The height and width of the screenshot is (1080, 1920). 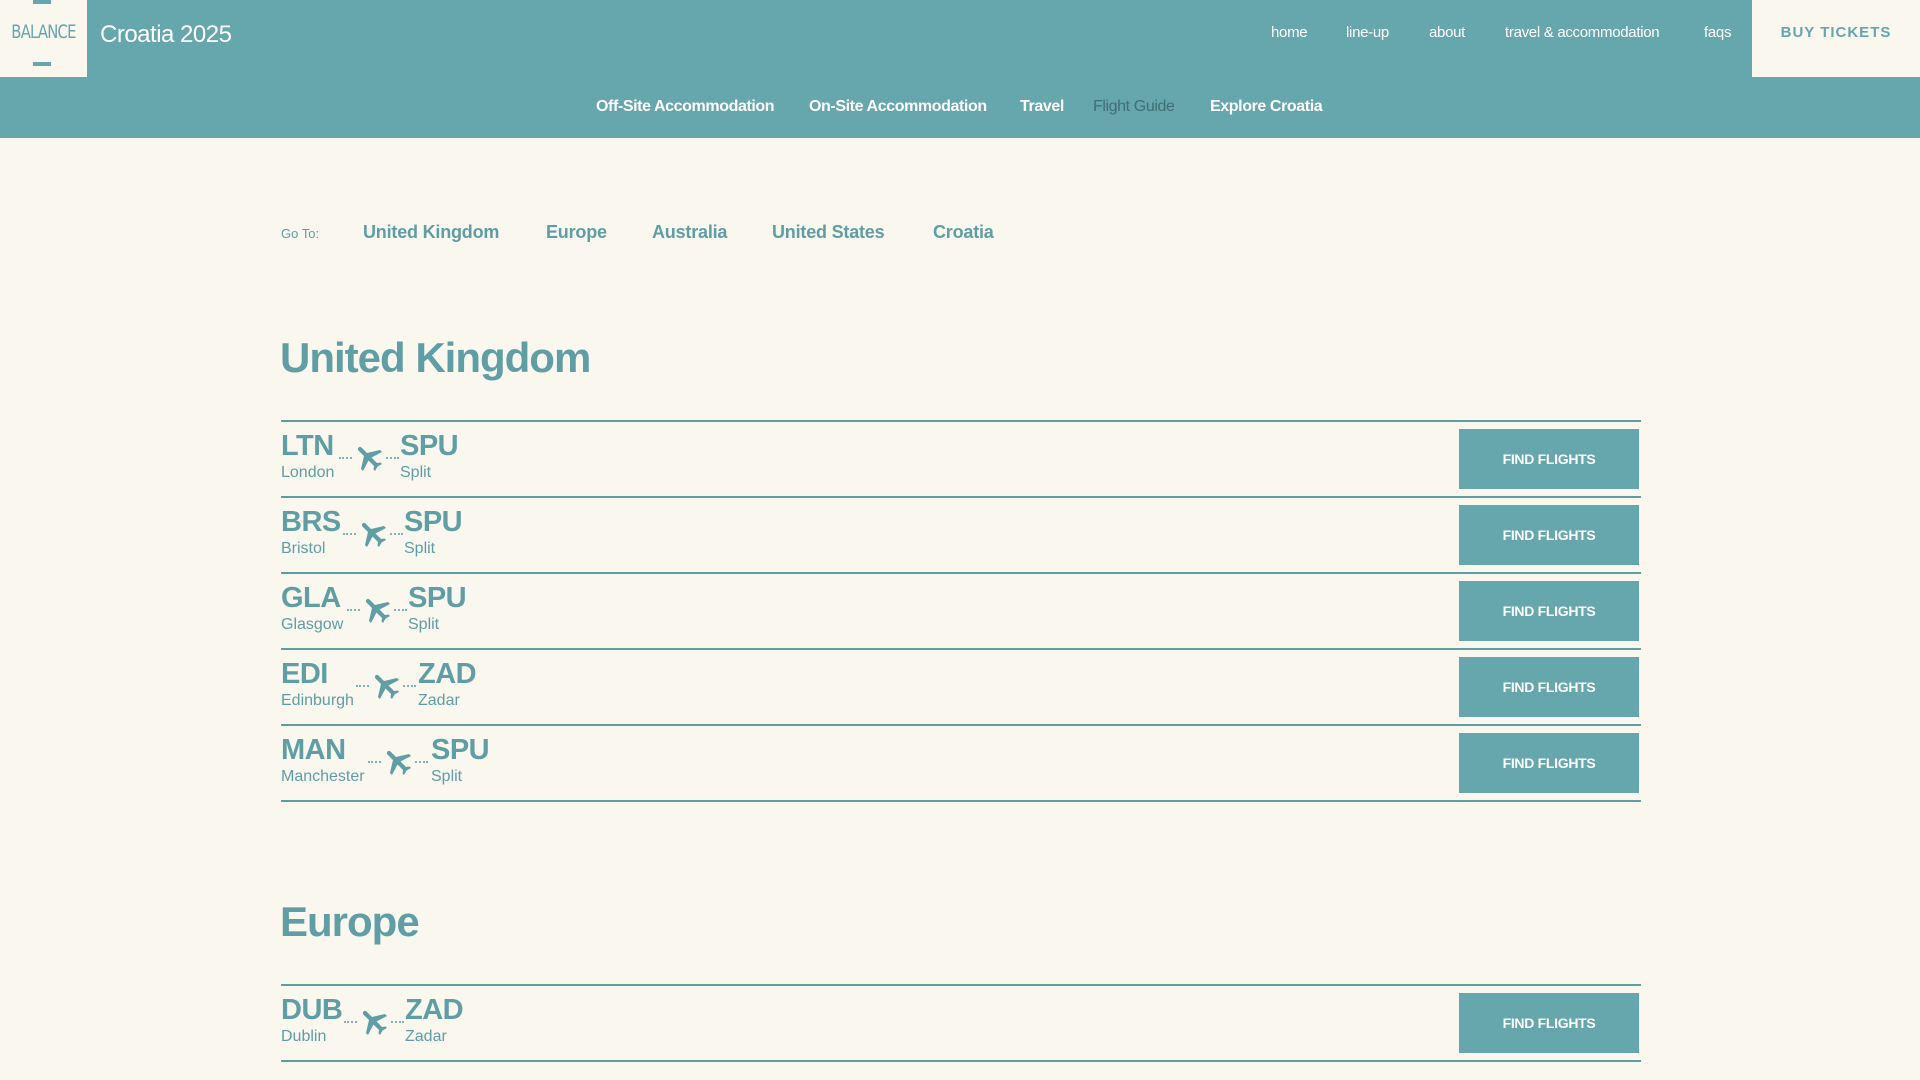 What do you see at coordinates (304, 1036) in the screenshot?
I see `origin-city: Dublin` at bounding box center [304, 1036].